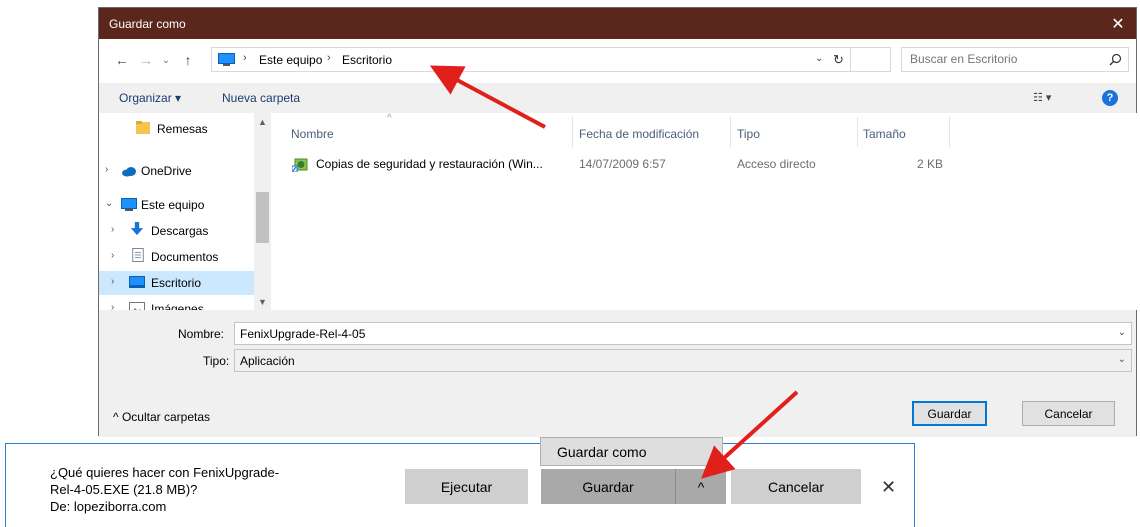 This screenshot has height=527, width=1140. Describe the element at coordinates (884, 134) in the screenshot. I see `column-header-size: Tamaño` at that location.